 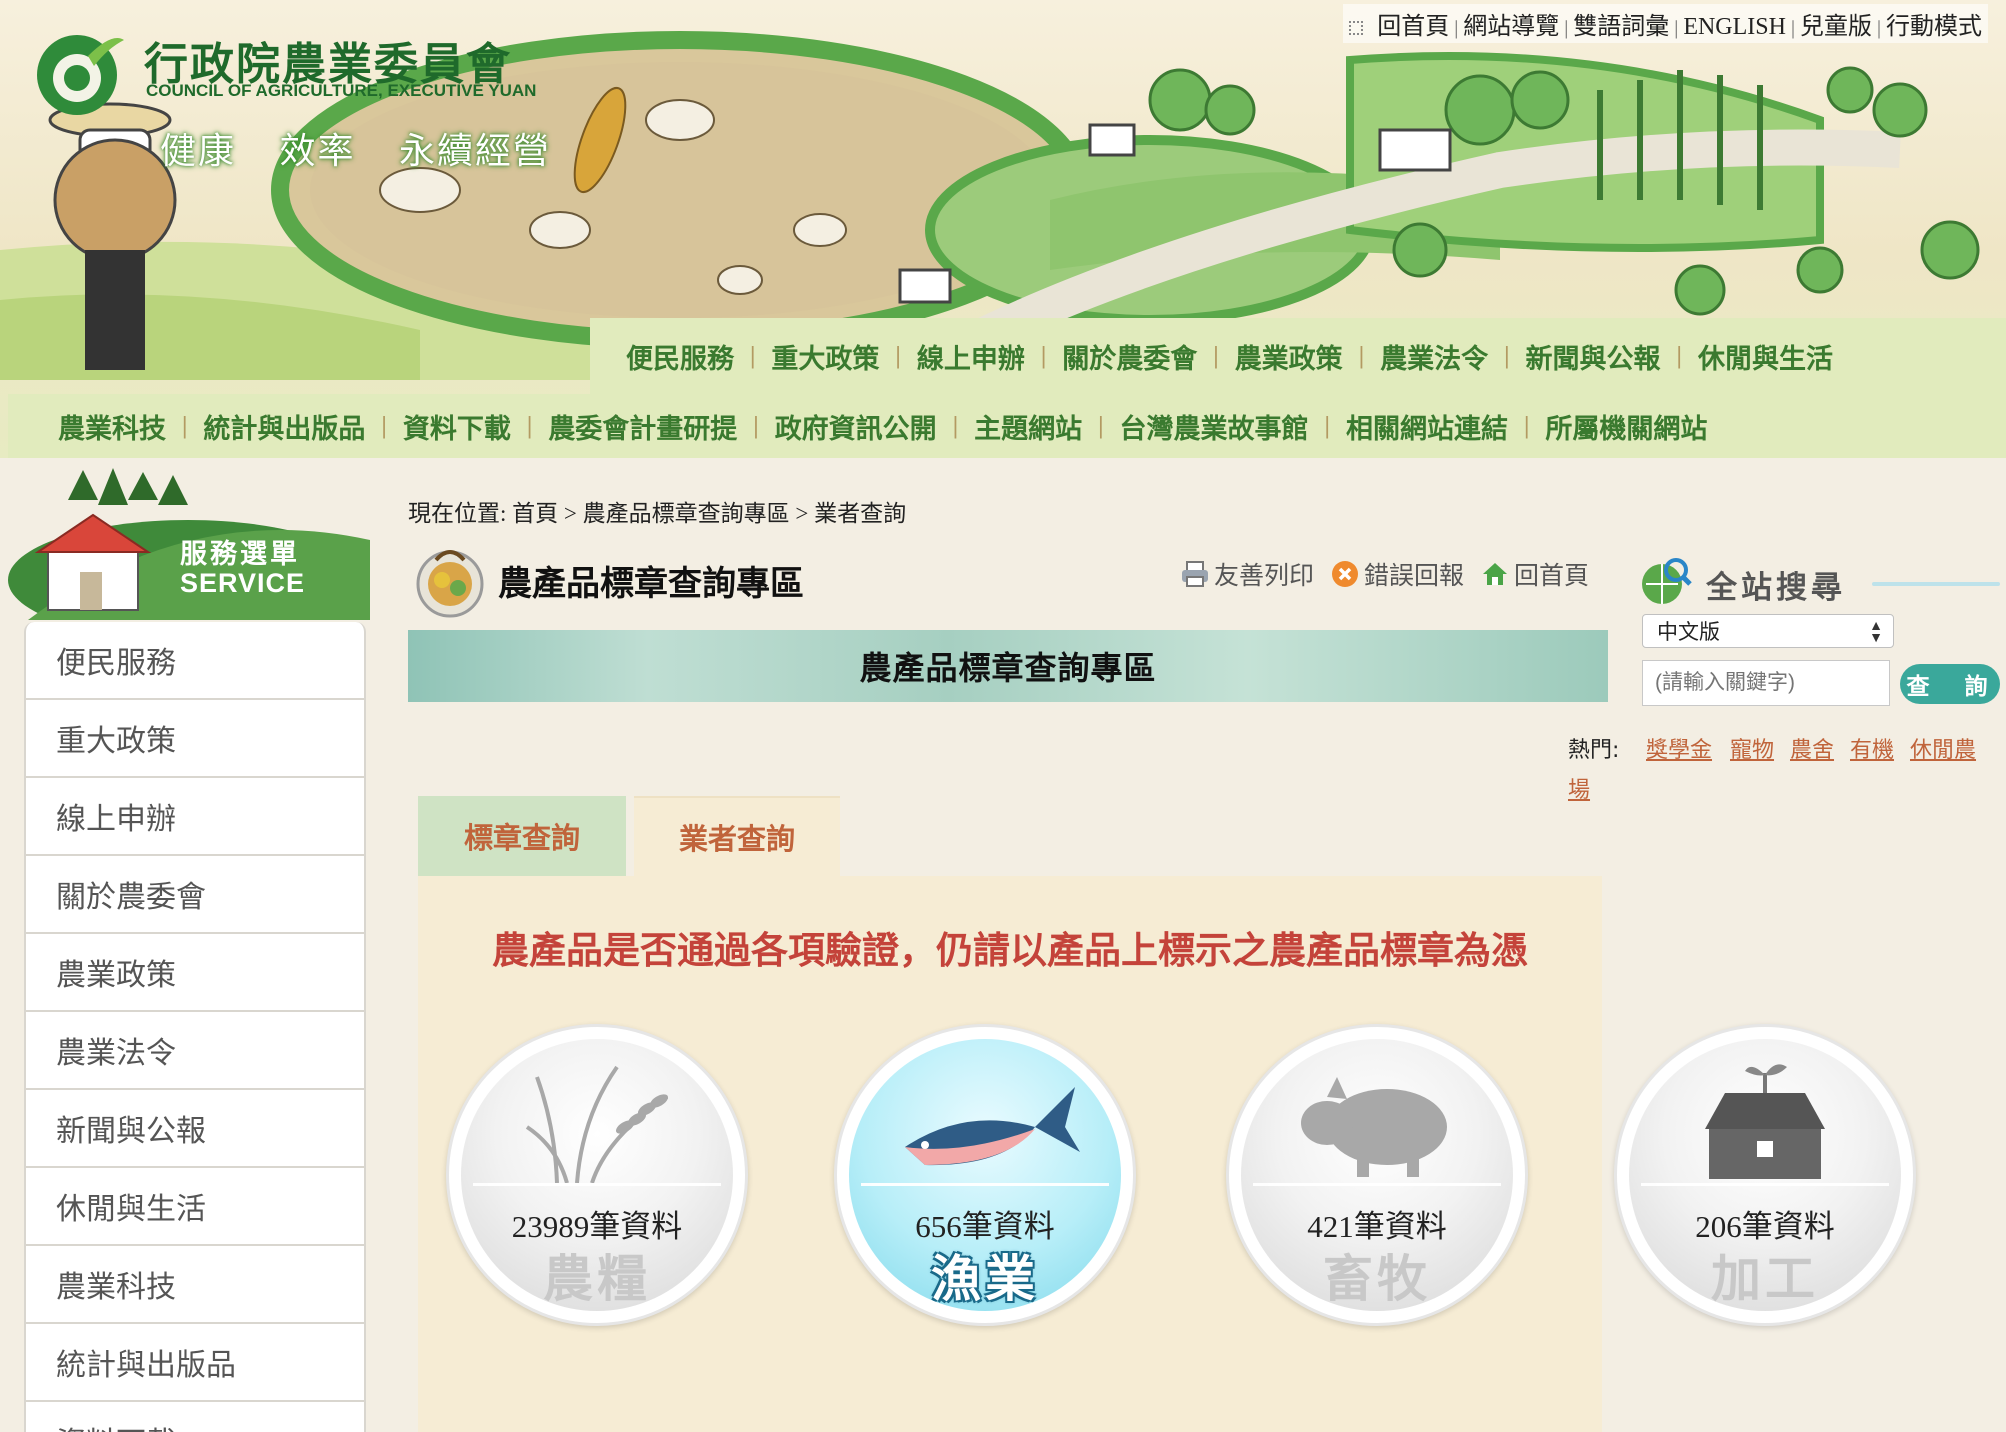 What do you see at coordinates (680, 356) in the screenshot?
I see `nav-item: 便民服務` at bounding box center [680, 356].